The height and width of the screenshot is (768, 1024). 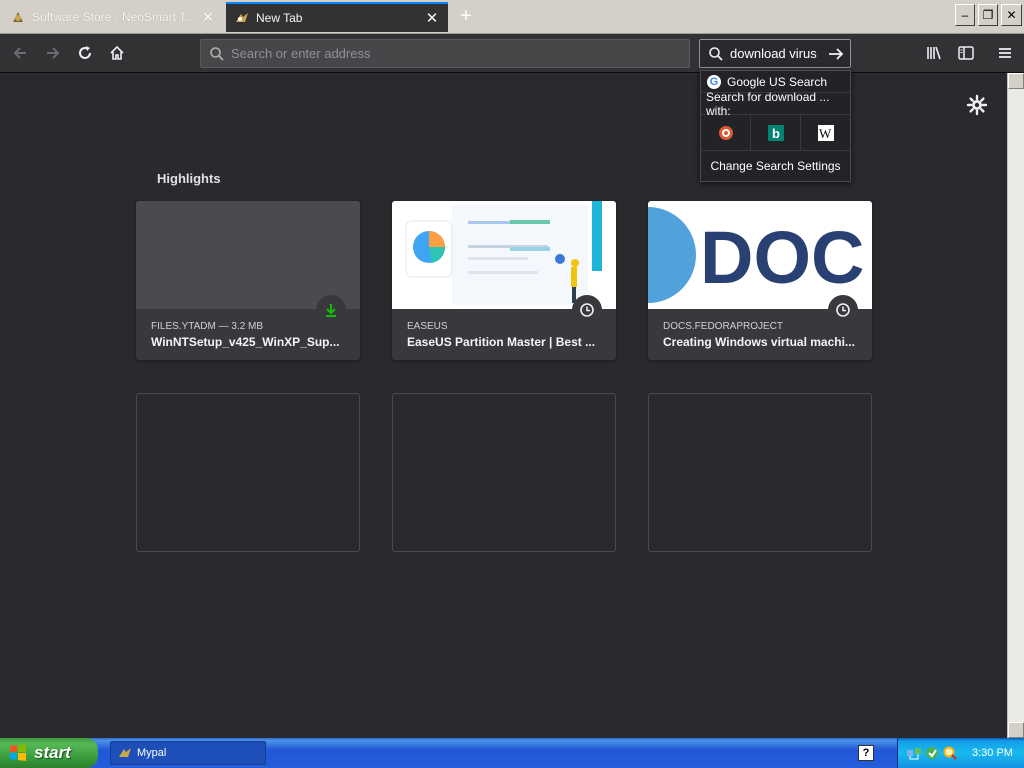 What do you see at coordinates (866, 753) in the screenshot?
I see `help-icon: ?` at bounding box center [866, 753].